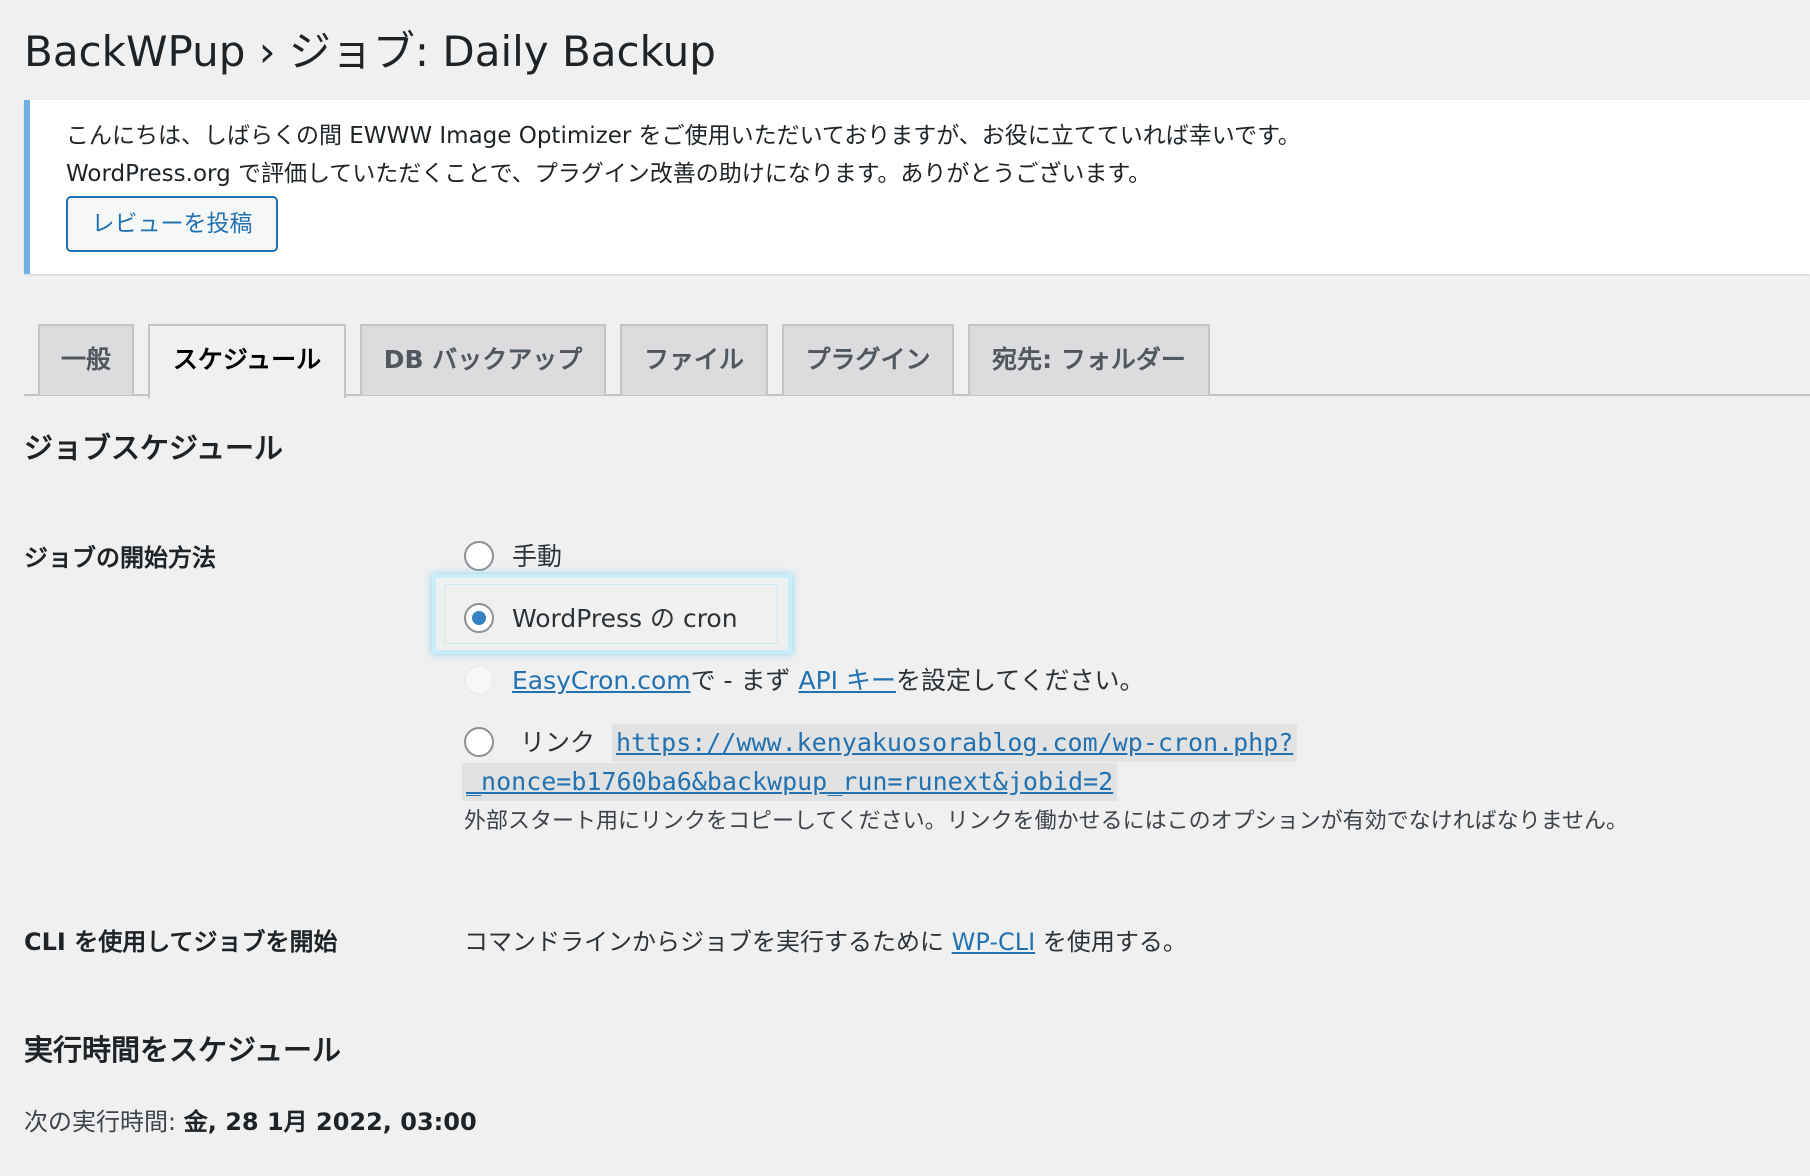 The height and width of the screenshot is (1176, 1810). Describe the element at coordinates (247, 361) in the screenshot. I see `tab-schedule: スケジュール` at that location.